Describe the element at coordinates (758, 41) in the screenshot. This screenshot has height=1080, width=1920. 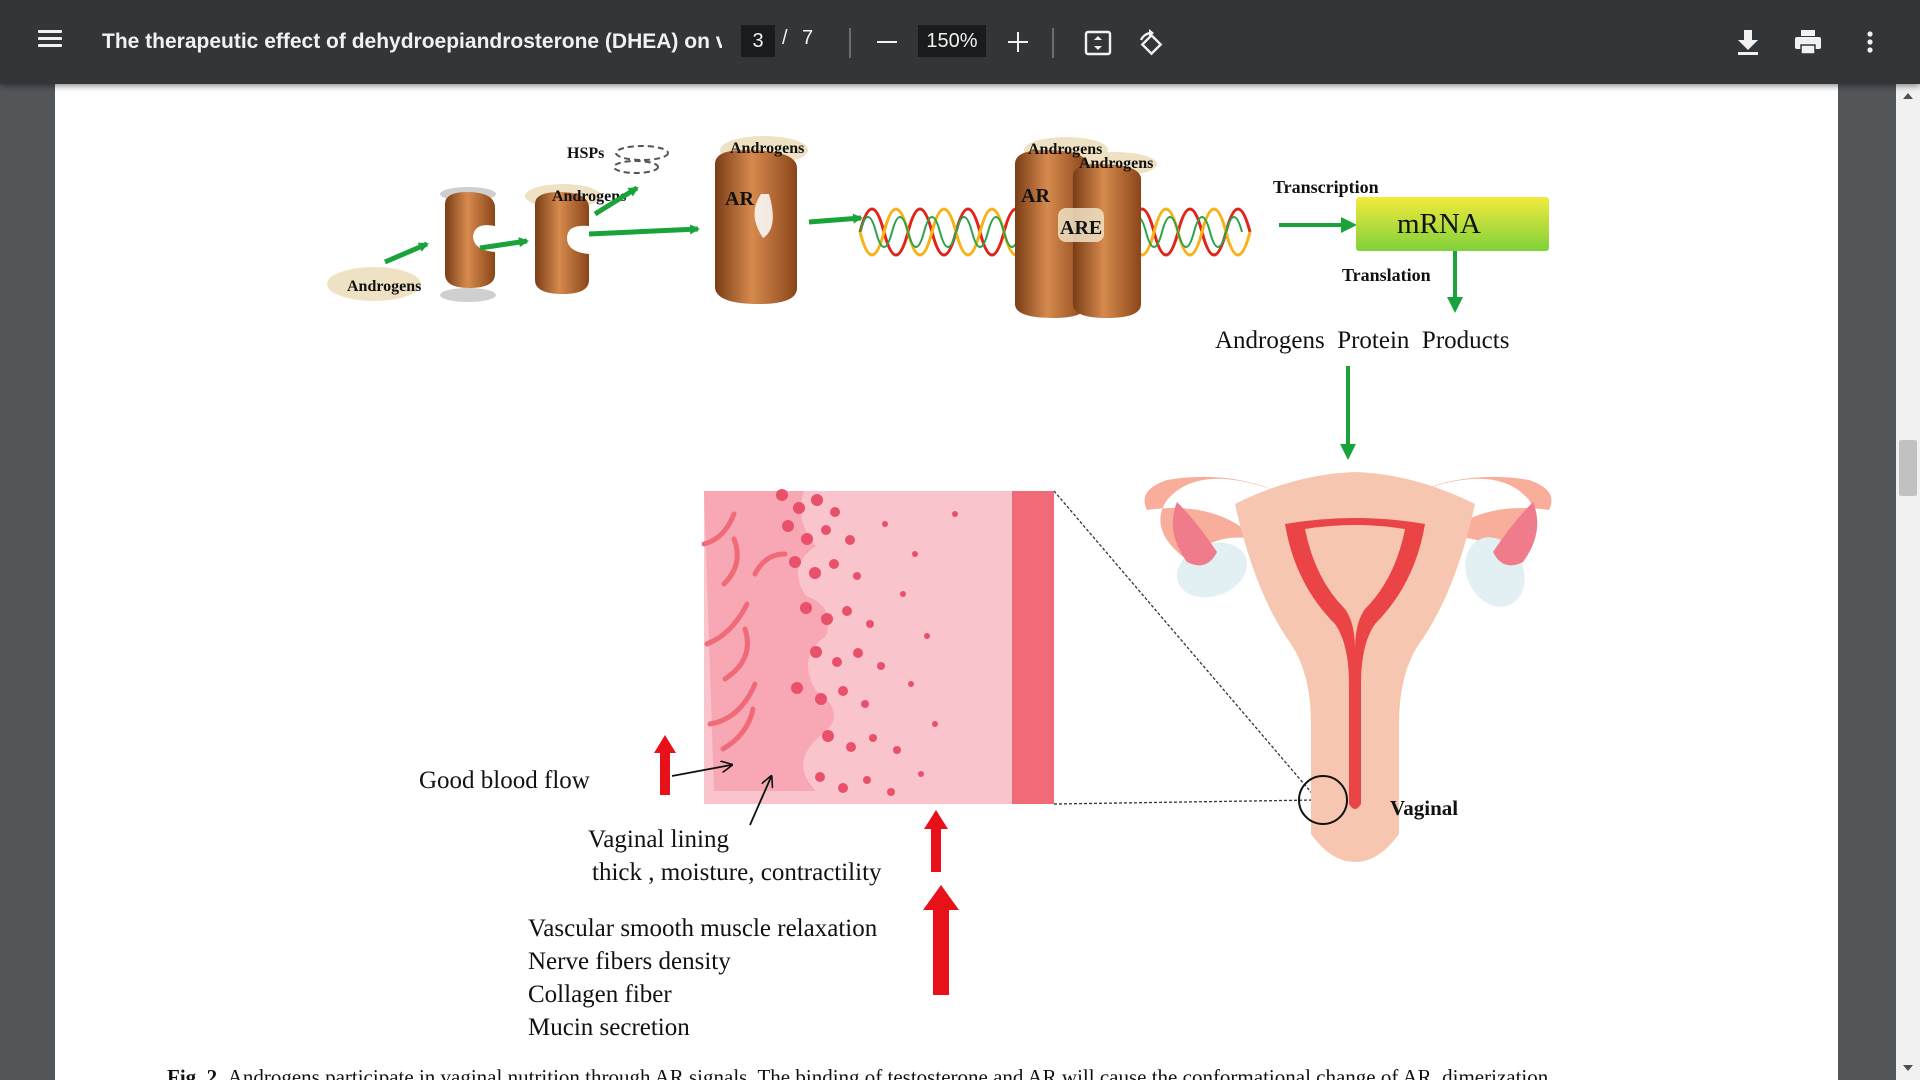
I see `page-number-input` at that location.